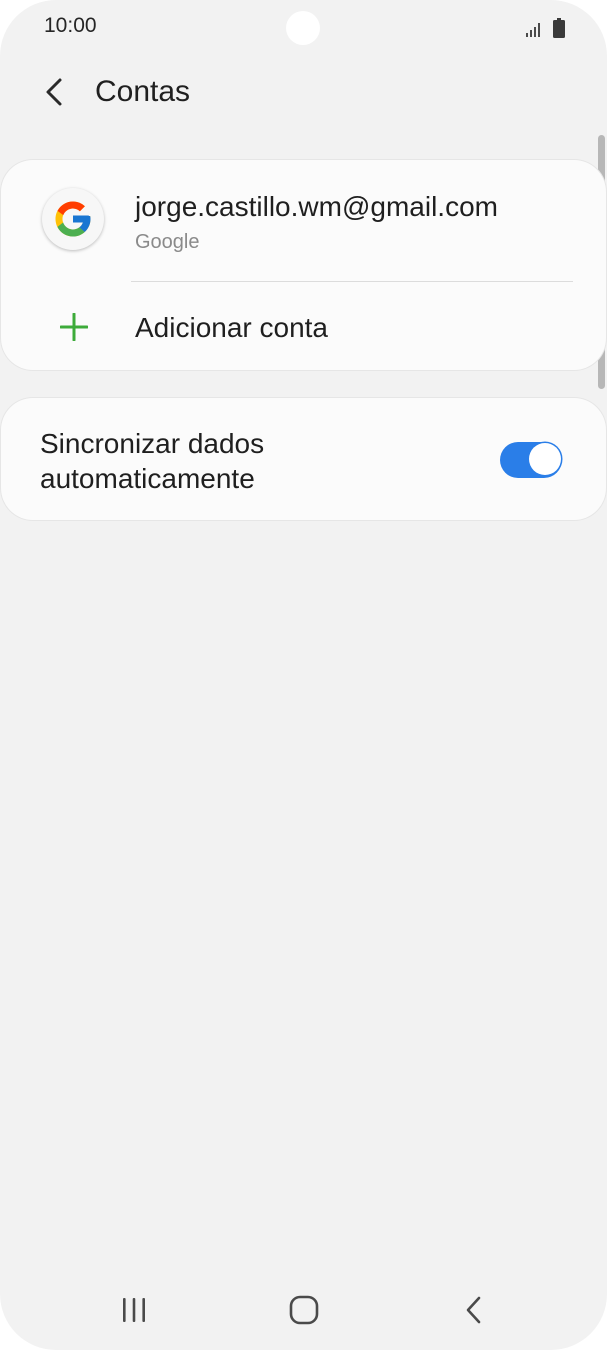 This screenshot has height=1350, width=607. Describe the element at coordinates (545, 459) in the screenshot. I see `toggle-knob` at that location.